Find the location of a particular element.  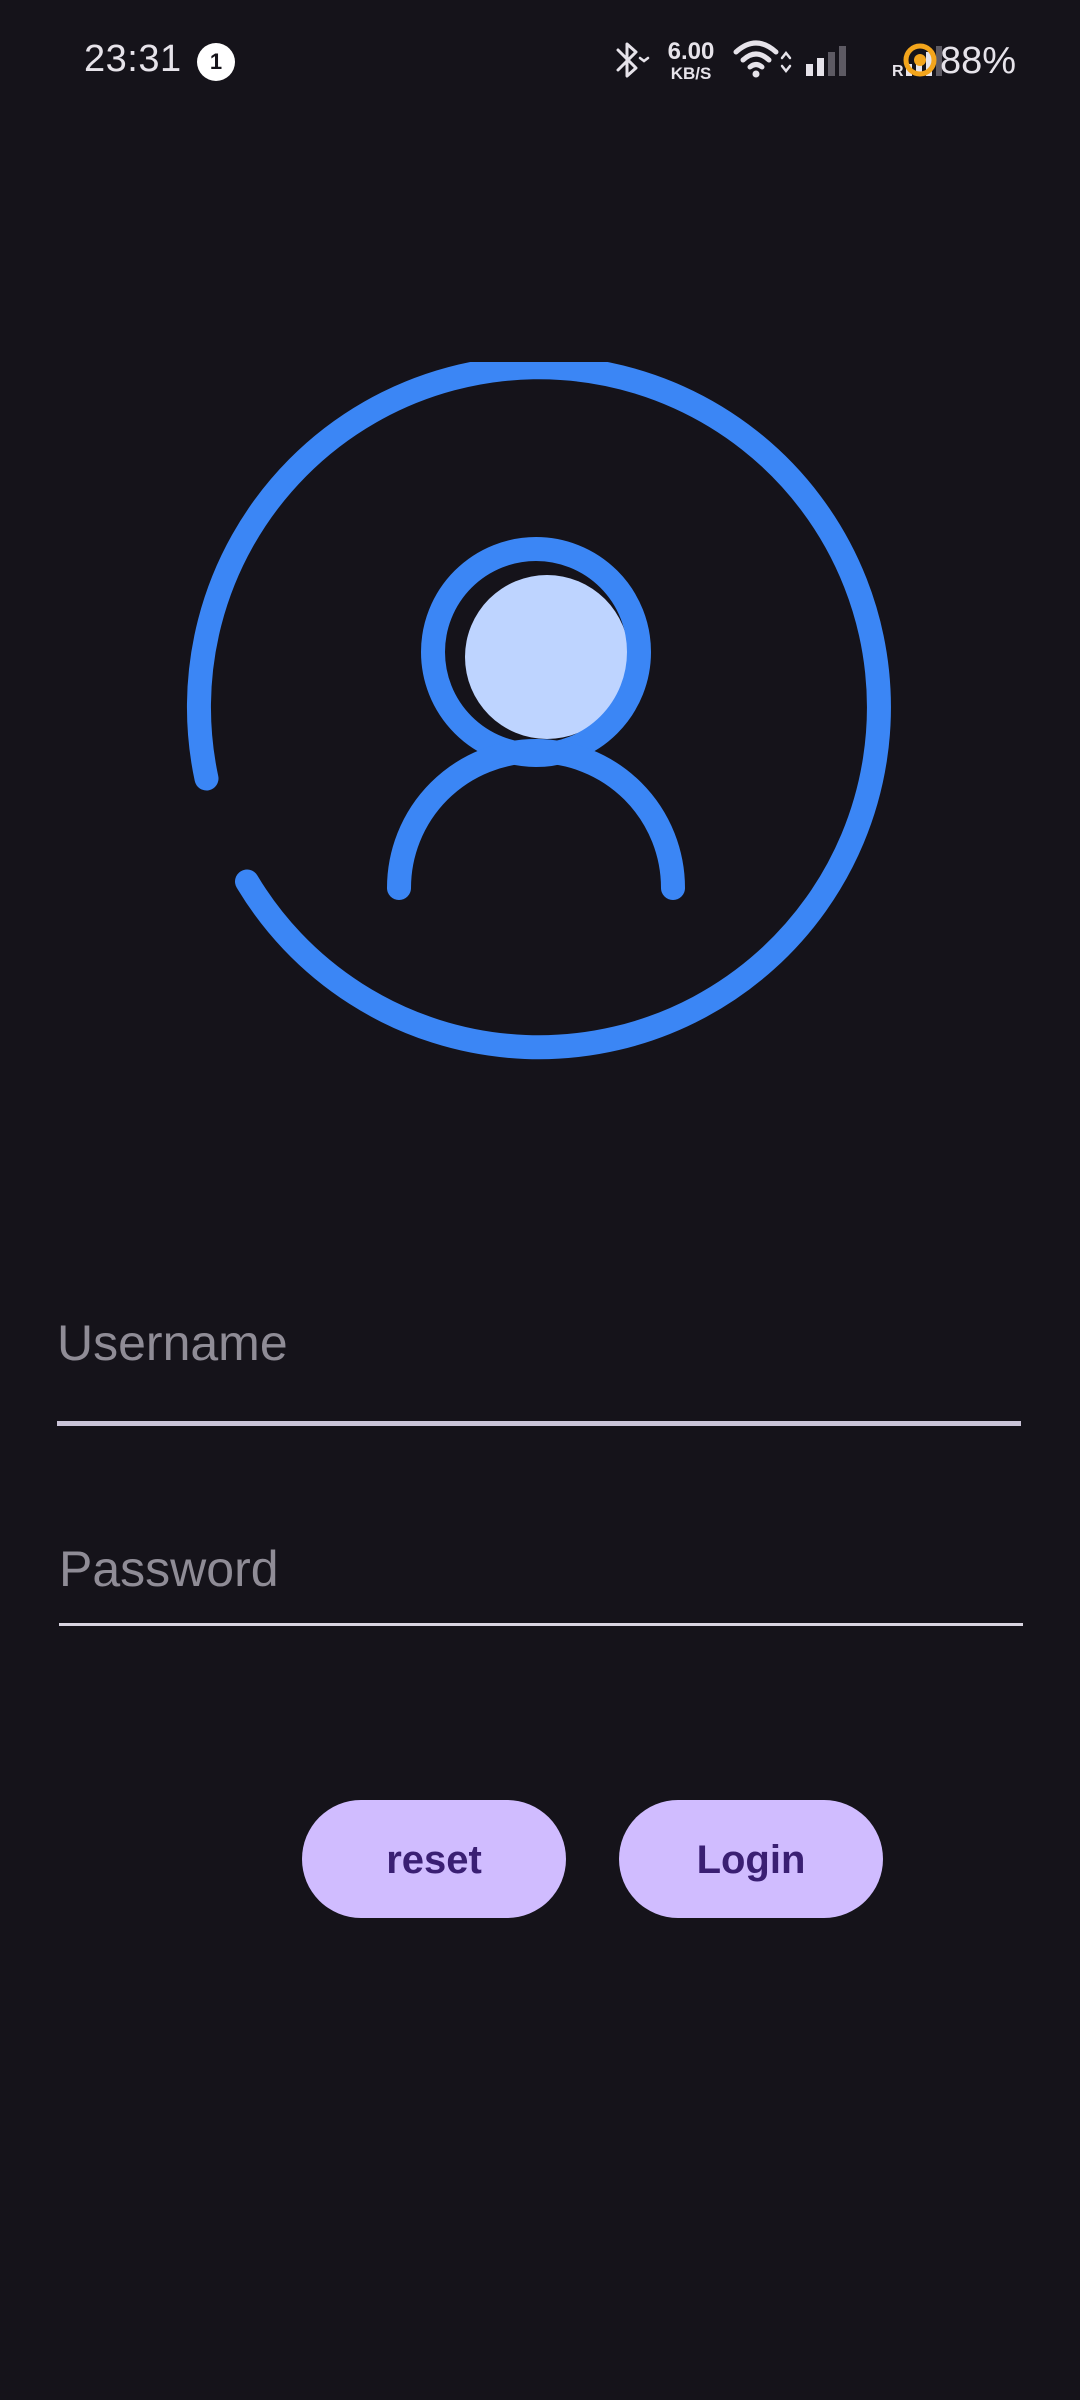

status-time: 23:31 is located at coordinates (133, 59).